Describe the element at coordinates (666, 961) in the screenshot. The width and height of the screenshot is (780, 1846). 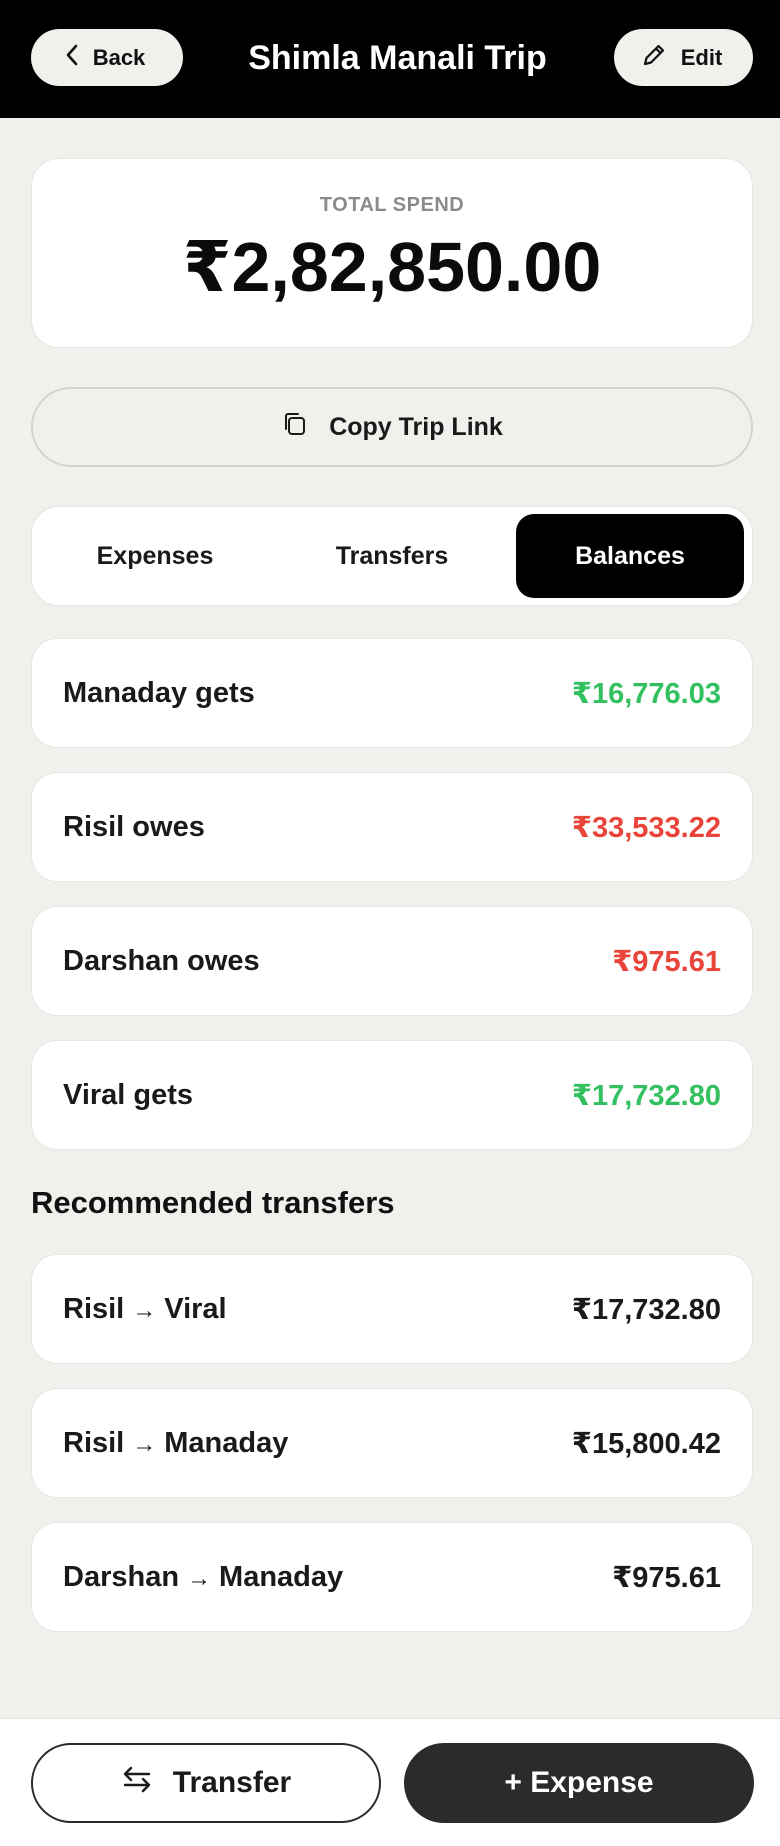
I see `balance-amount: ₹975.61` at that location.